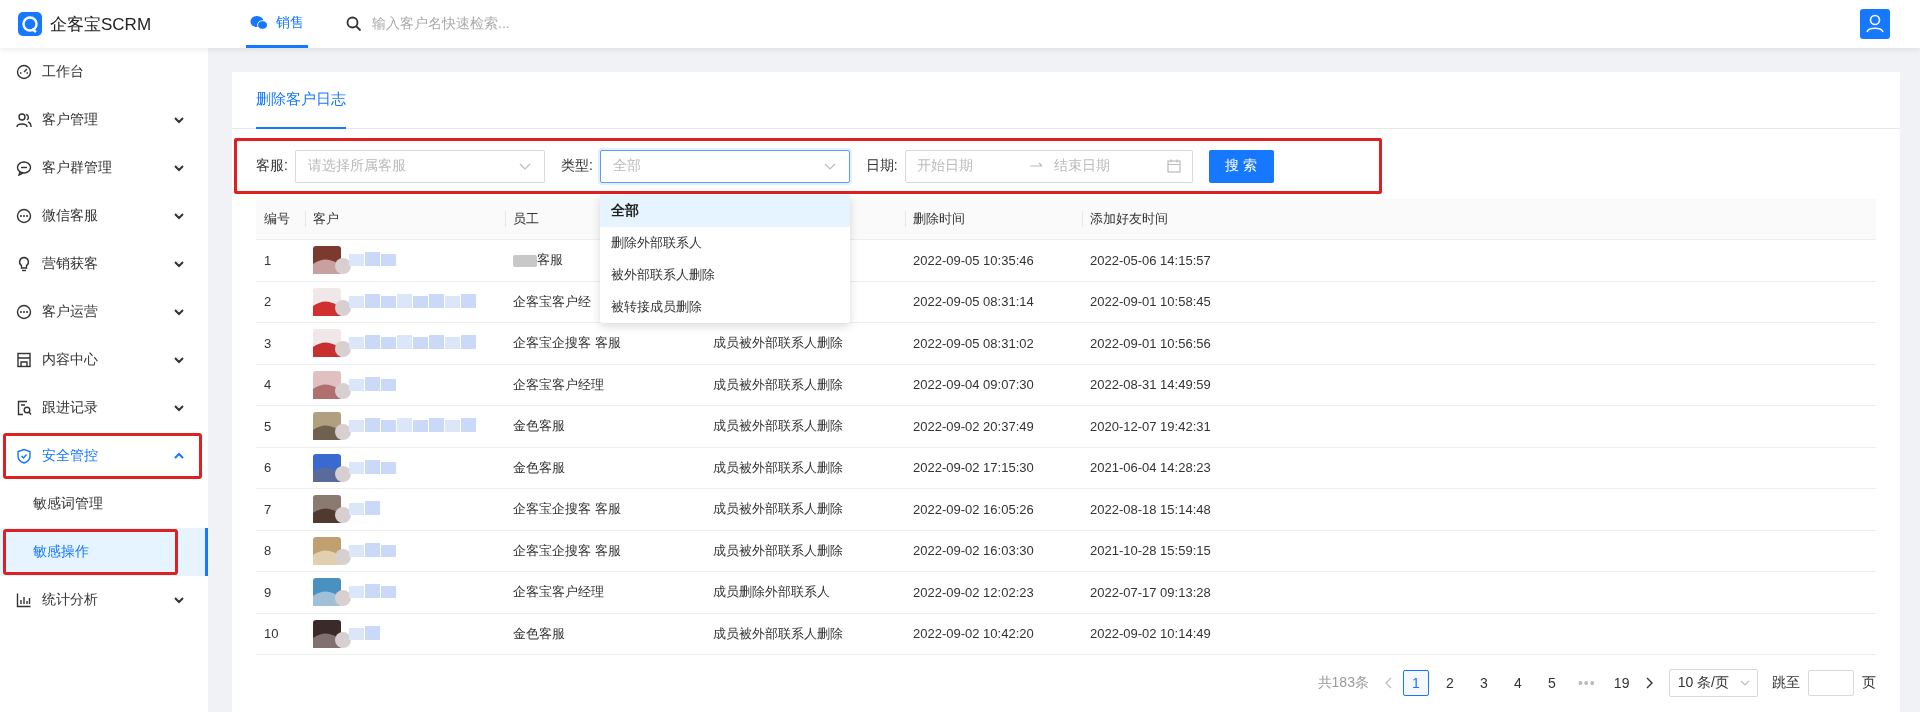  Describe the element at coordinates (24, 600) in the screenshot. I see `bar-chart-icon` at that location.